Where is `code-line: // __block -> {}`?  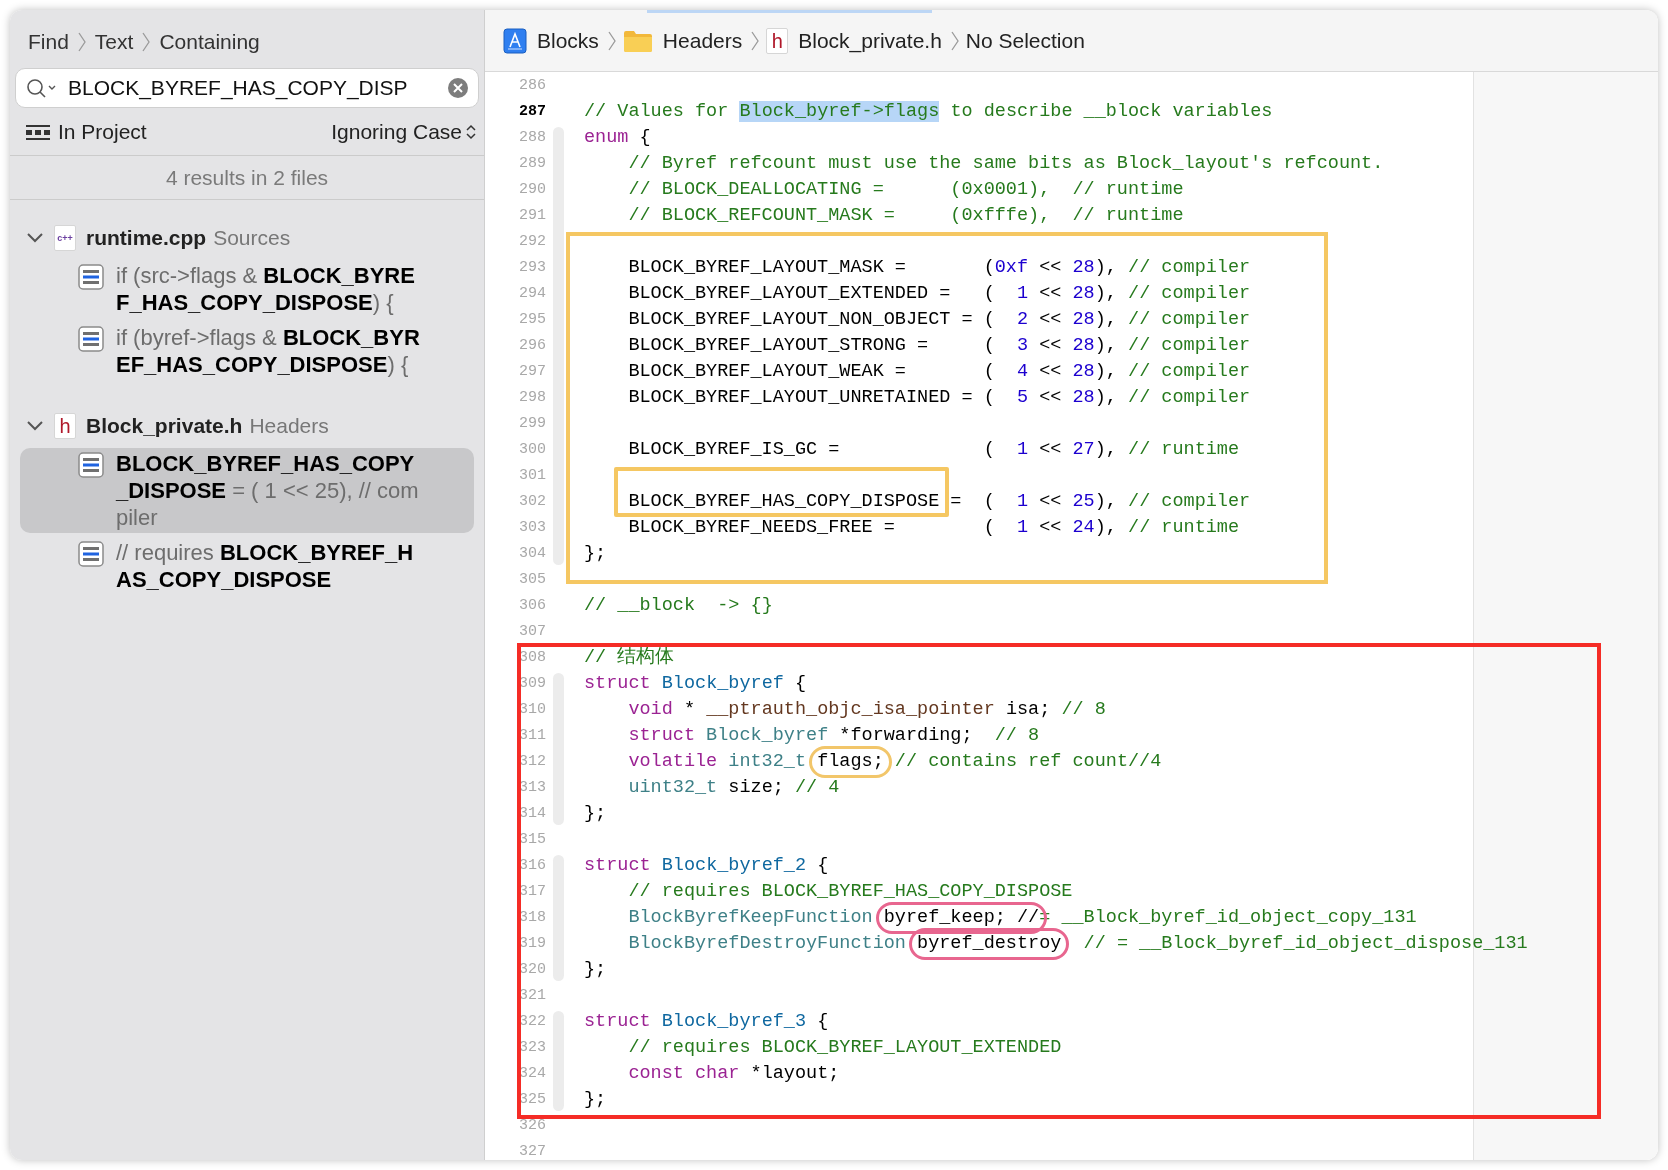
code-line: // __block -> {} is located at coordinates (678, 606).